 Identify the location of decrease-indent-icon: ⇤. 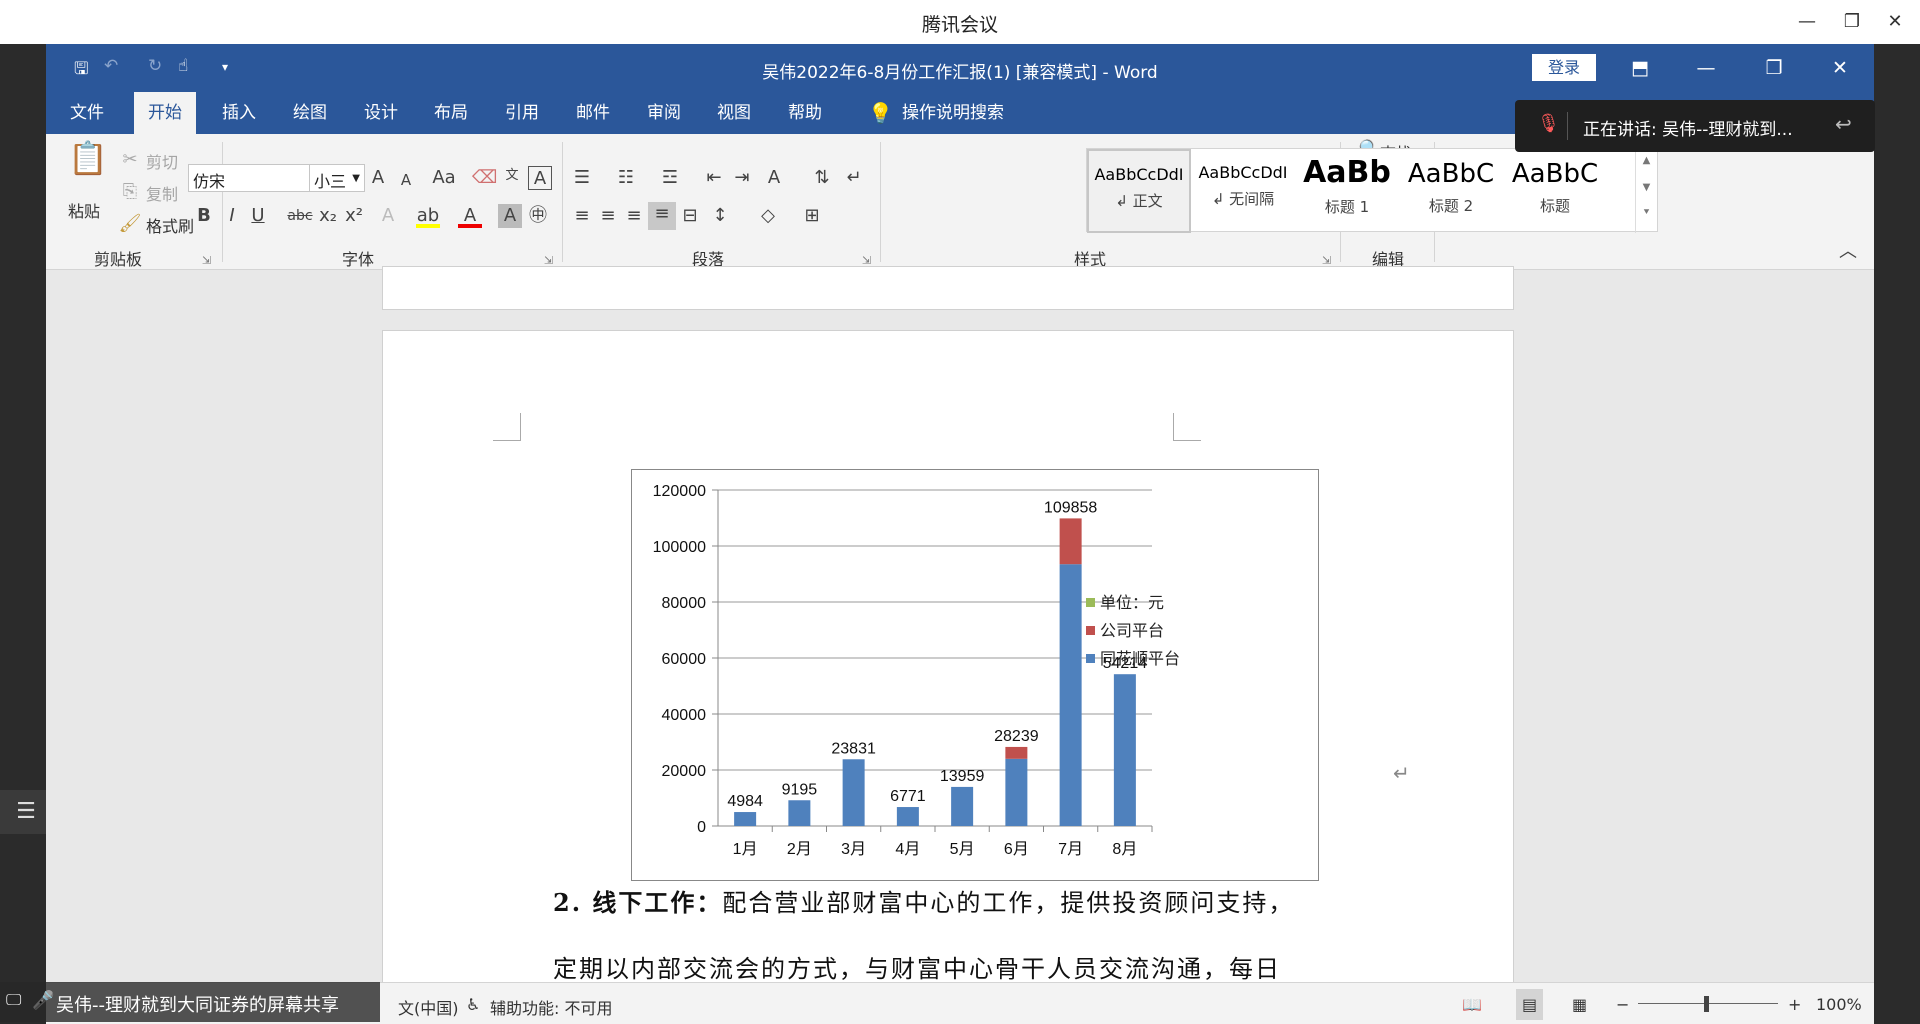
(714, 178).